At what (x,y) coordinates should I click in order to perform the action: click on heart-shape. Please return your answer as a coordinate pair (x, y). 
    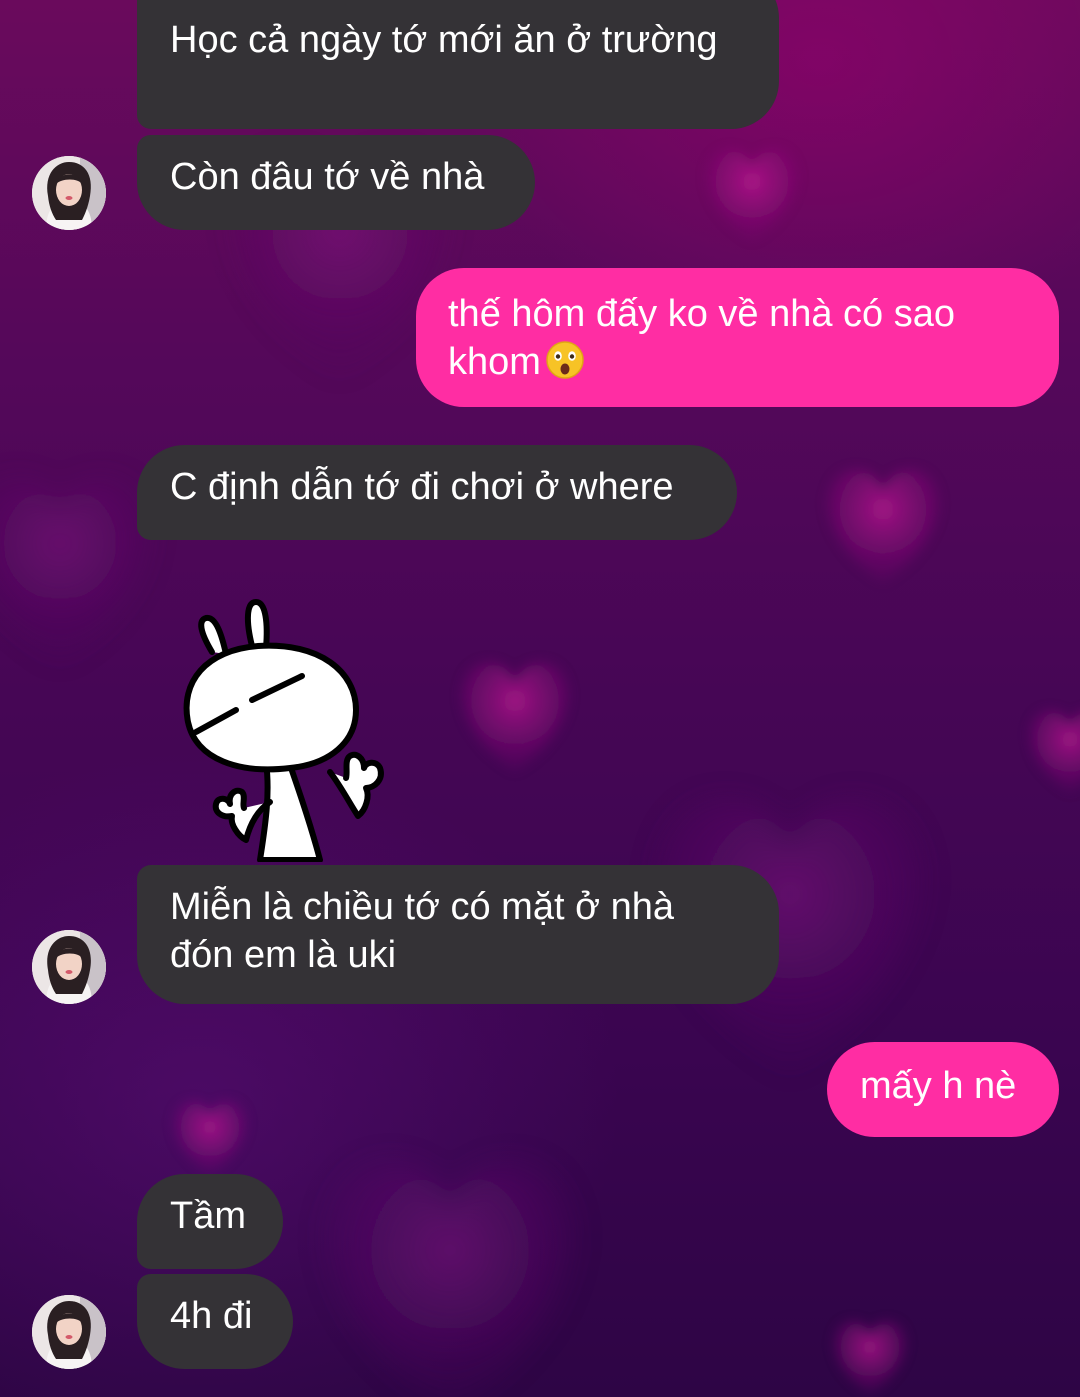
    Looking at the image, I should click on (752, 195).